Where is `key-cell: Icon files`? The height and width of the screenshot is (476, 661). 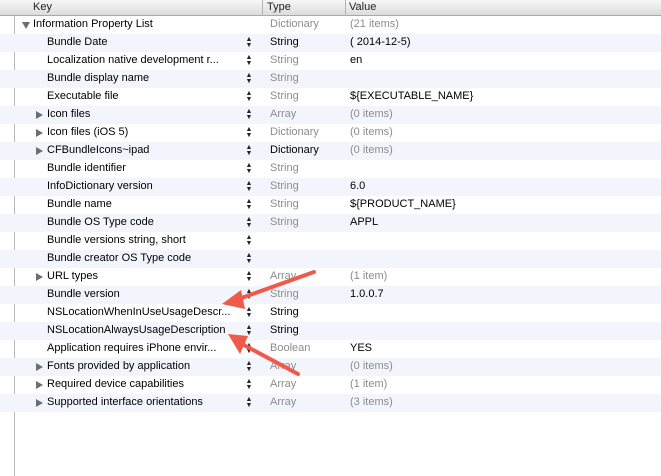
key-cell: Icon files is located at coordinates (68, 114).